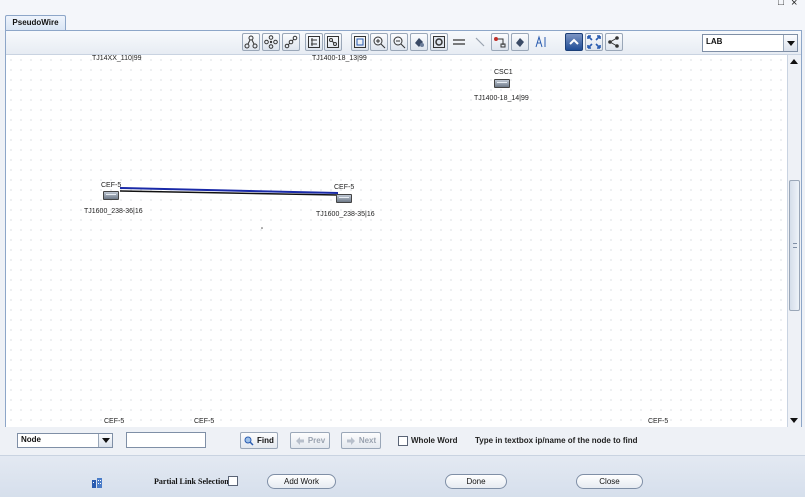 The image size is (805, 497). I want to click on next-button: Next, so click(361, 440).